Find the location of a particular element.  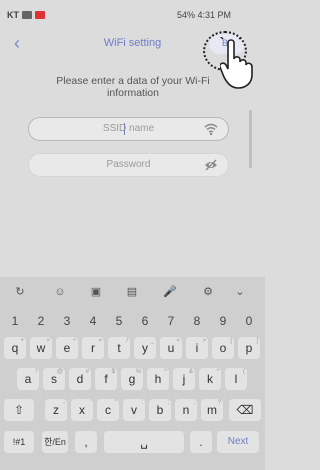

key-m-hint: ? is located at coordinates (219, 403).